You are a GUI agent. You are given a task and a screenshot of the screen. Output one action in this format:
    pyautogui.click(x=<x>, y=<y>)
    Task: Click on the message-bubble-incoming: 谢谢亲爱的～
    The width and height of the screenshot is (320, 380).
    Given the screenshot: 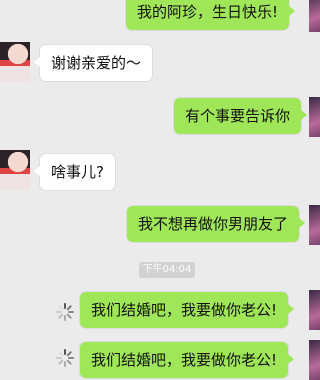 What is the action you would take?
    pyautogui.click(x=93, y=63)
    